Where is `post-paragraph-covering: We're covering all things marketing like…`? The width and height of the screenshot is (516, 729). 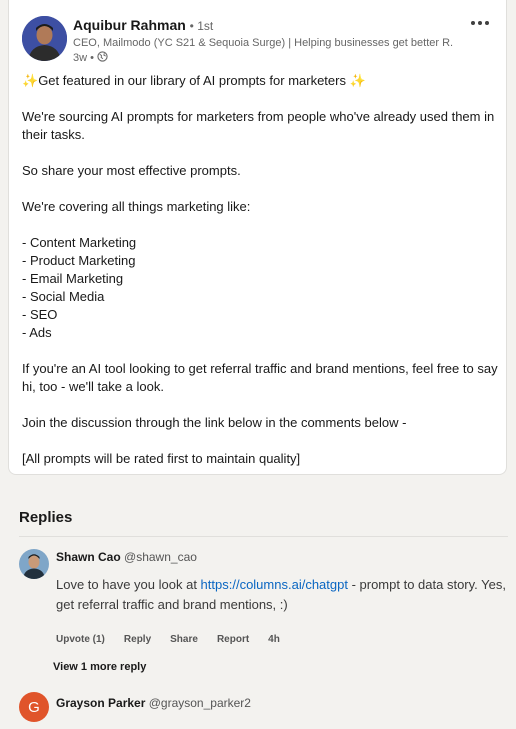 post-paragraph-covering: We're covering all things marketing like… is located at coordinates (136, 206).